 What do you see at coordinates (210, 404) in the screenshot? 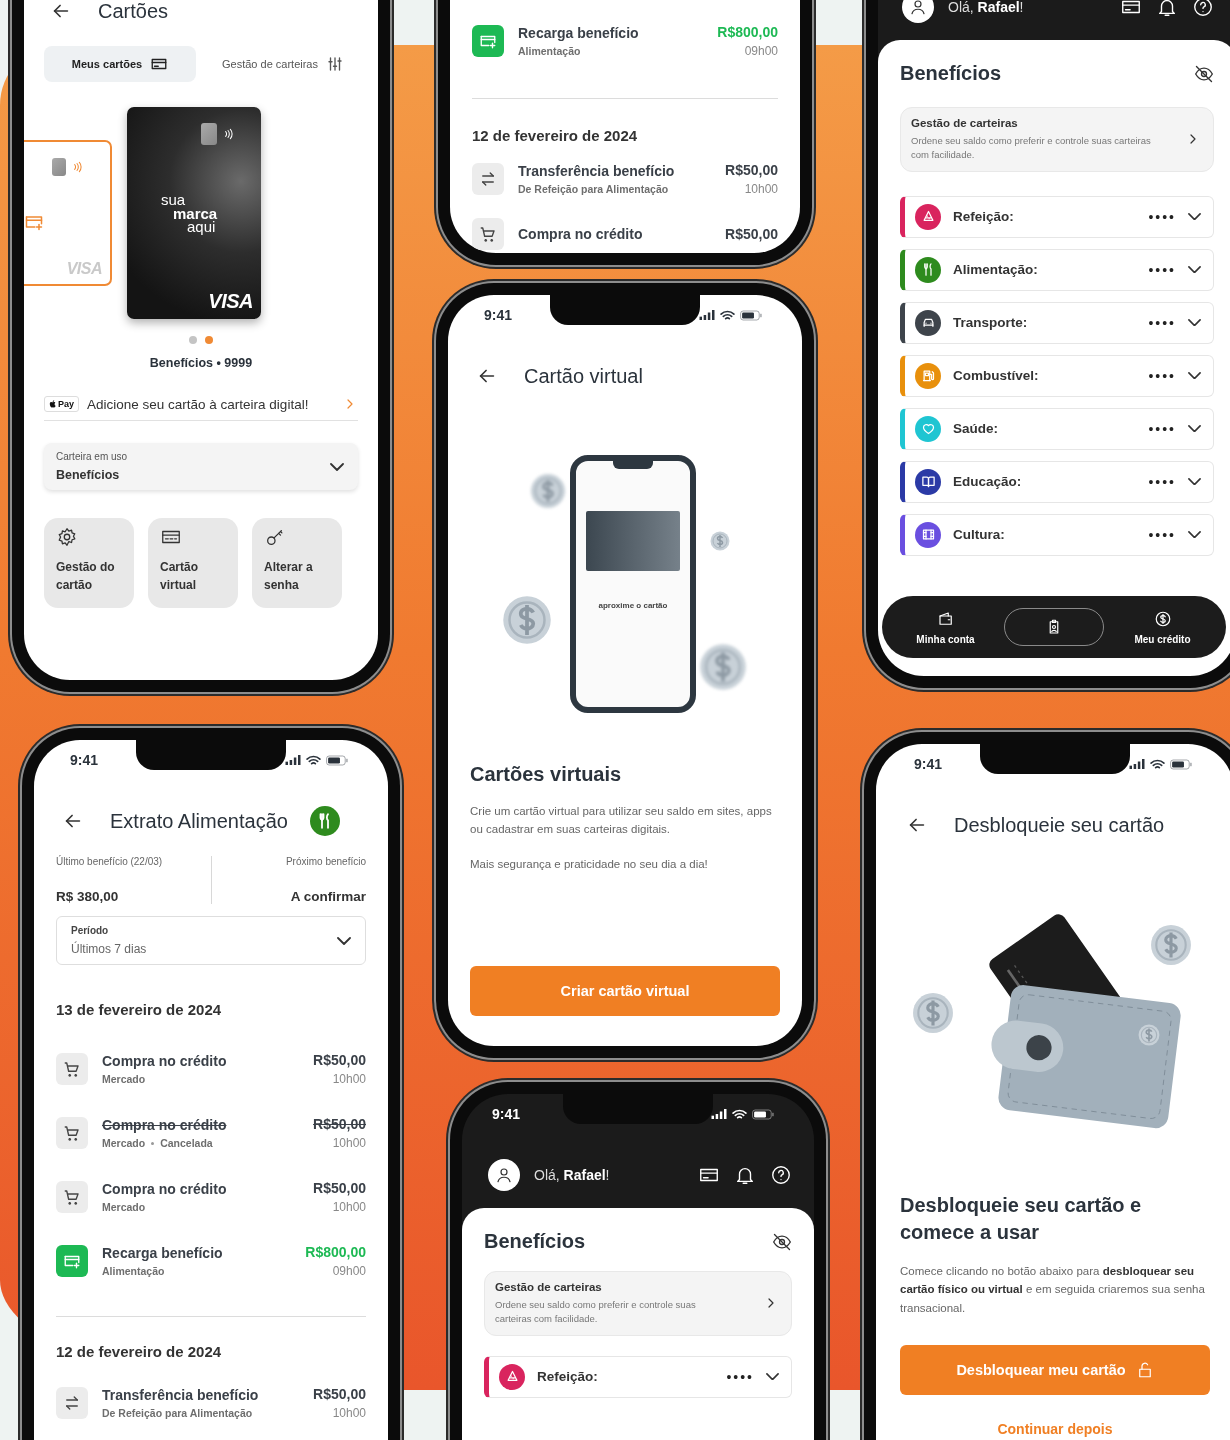
I see `wallet-prompt-text: Adicione seu cartão à carteira digital!` at bounding box center [210, 404].